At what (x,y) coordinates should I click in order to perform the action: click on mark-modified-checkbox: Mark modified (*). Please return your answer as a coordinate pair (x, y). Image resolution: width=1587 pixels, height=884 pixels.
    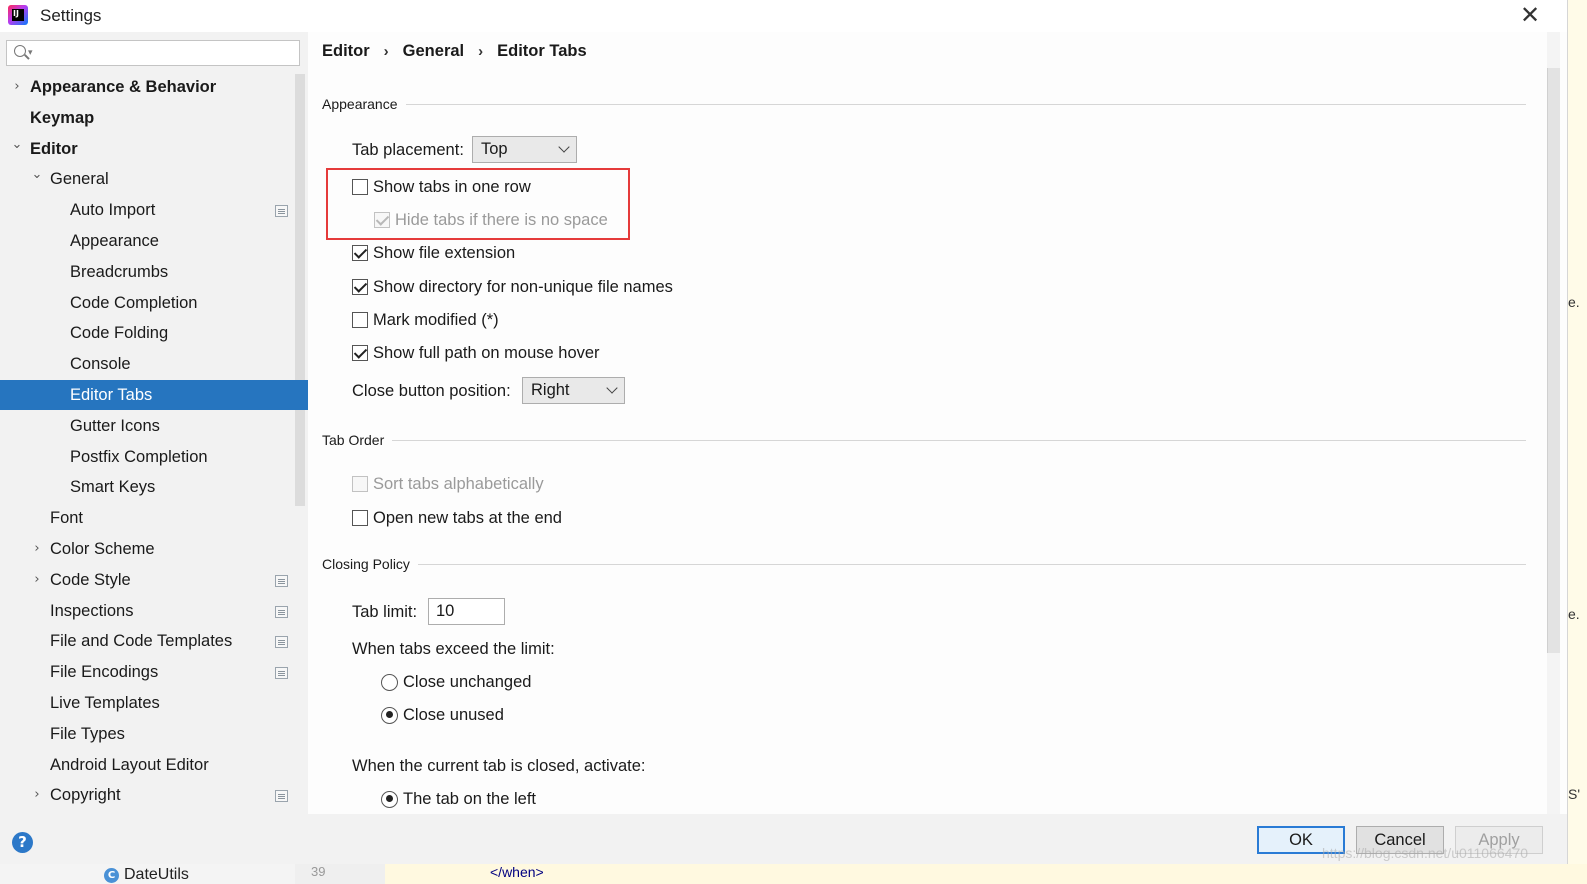
    Looking at the image, I should click on (425, 320).